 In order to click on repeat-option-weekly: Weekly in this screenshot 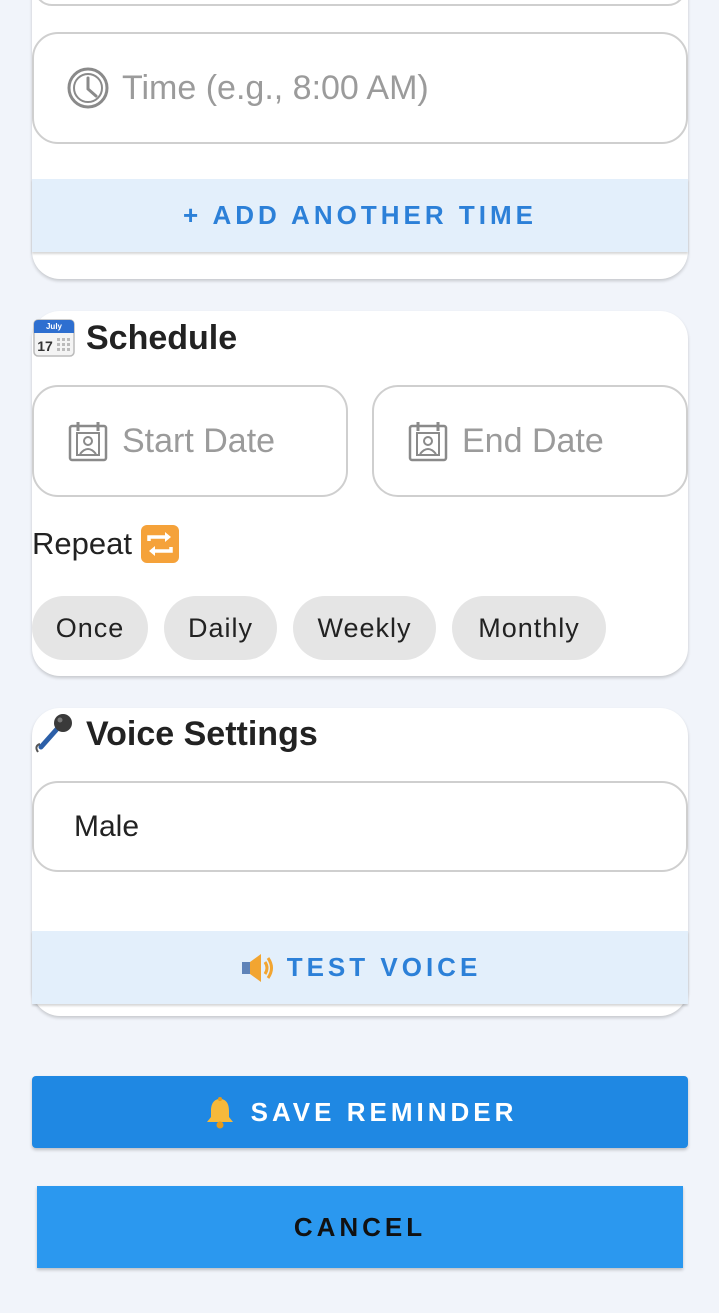, I will do `click(364, 628)`.